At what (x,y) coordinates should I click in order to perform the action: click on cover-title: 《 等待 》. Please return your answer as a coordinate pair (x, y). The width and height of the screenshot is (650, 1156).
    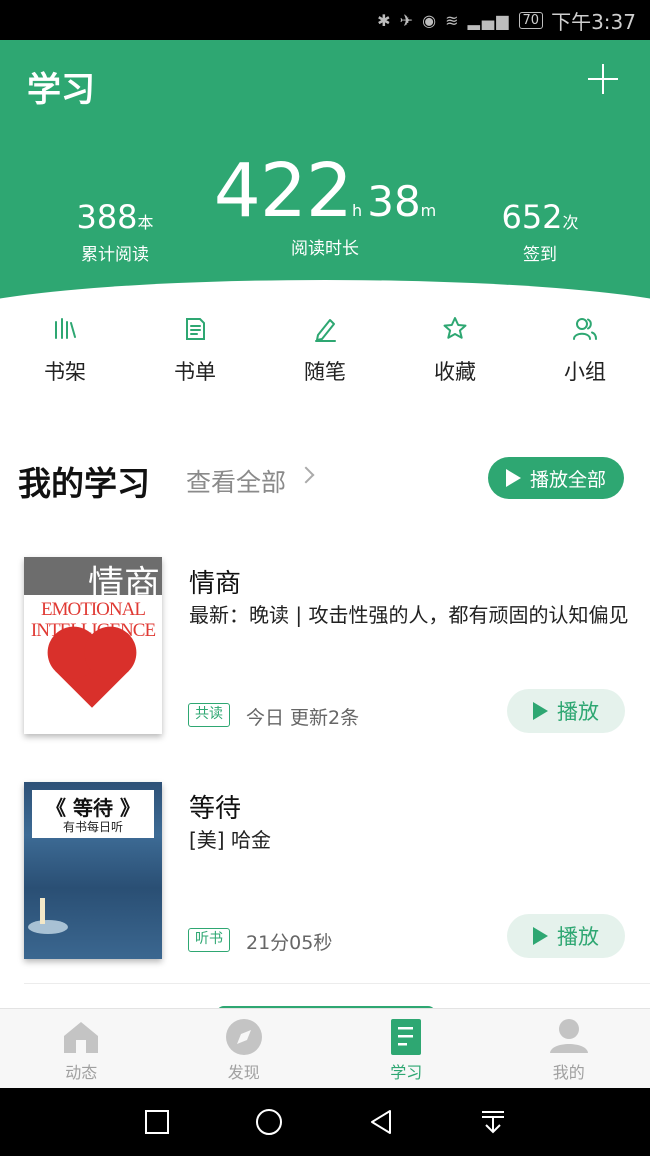
    Looking at the image, I should click on (93, 808).